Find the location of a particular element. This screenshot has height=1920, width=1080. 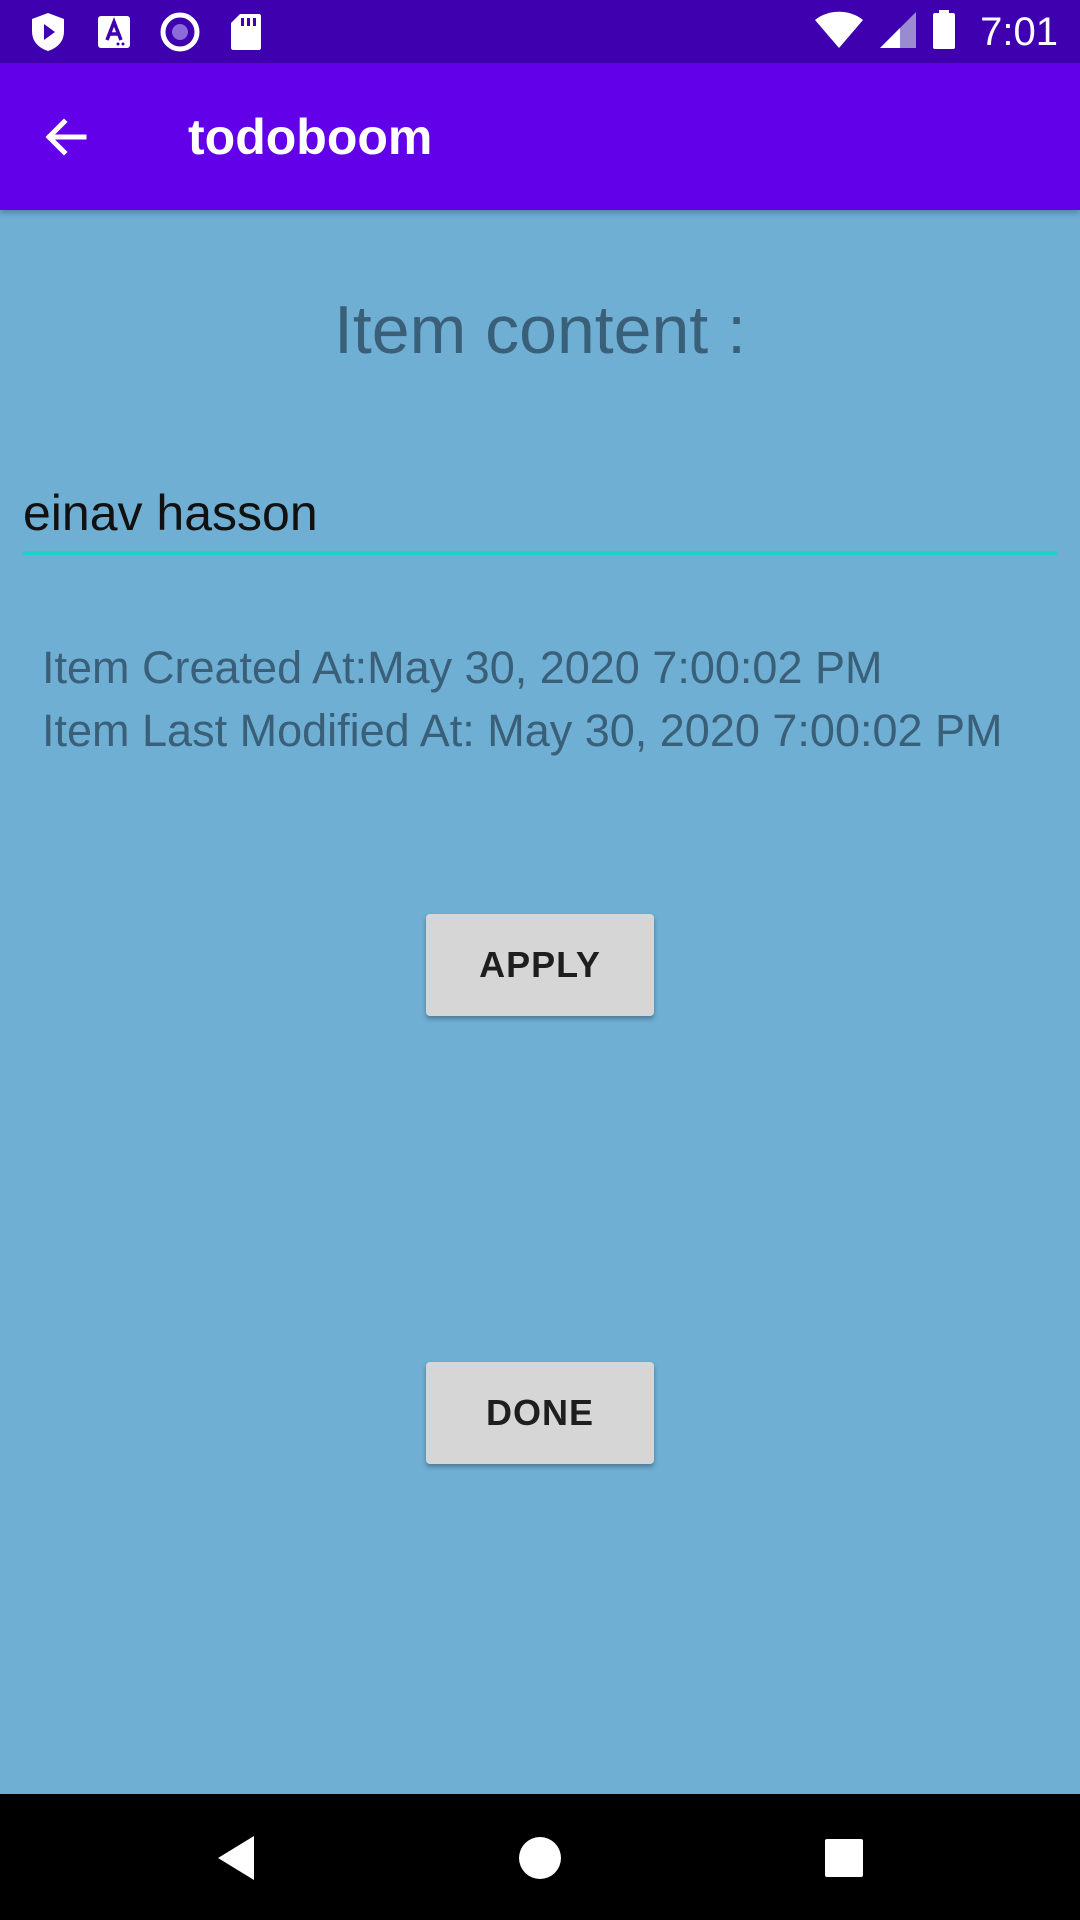

page-heading: Item content : is located at coordinates (540, 330).